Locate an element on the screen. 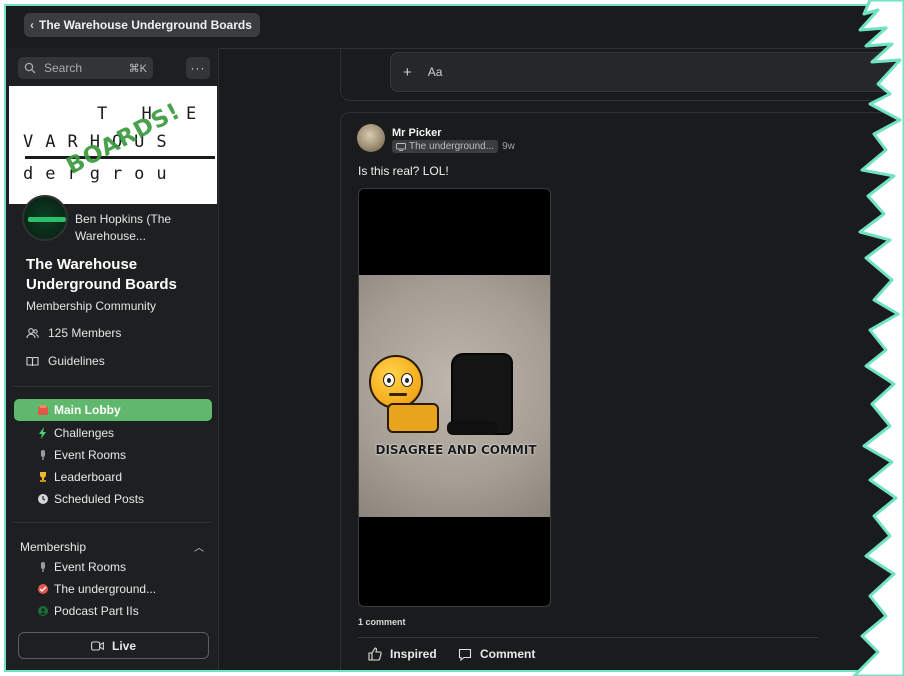 The height and width of the screenshot is (676, 904). sidebar-item-scheduled-posts: Scheduled Posts is located at coordinates (113, 499).